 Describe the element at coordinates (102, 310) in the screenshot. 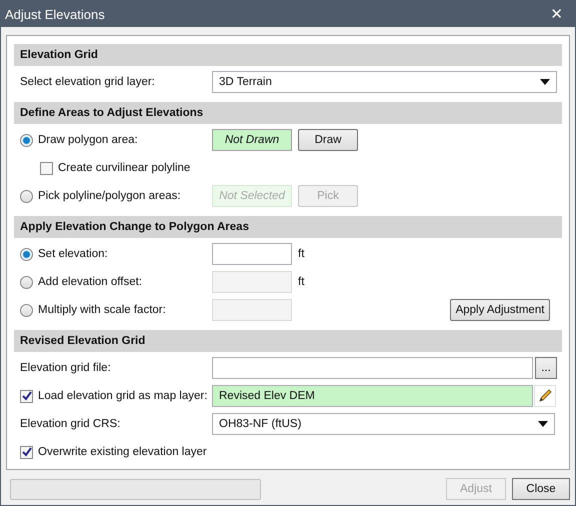

I see `radio-label: Multiply with scale factor:` at that location.